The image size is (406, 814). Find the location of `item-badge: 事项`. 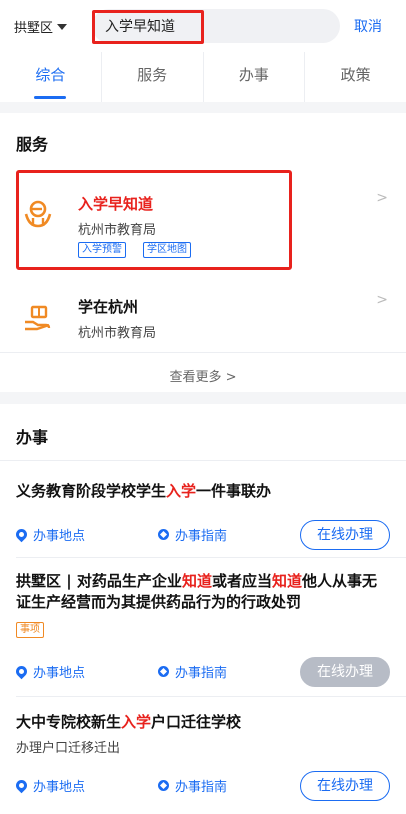

item-badge: 事项 is located at coordinates (30, 630).